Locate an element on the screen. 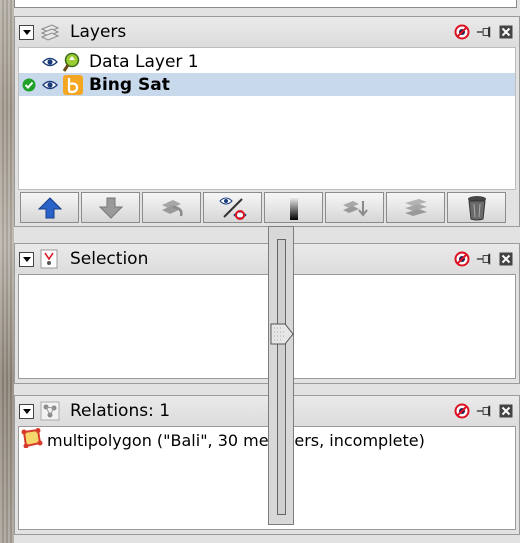 The image size is (520, 543). top-field-edge is located at coordinates (265, 4).